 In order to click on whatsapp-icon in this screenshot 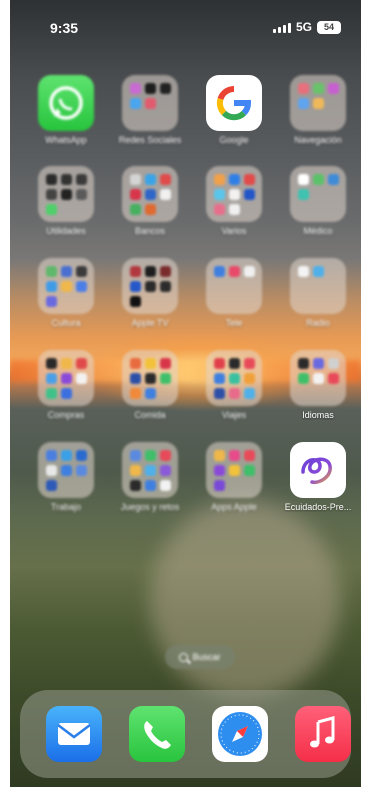, I will do `click(66, 103)`.